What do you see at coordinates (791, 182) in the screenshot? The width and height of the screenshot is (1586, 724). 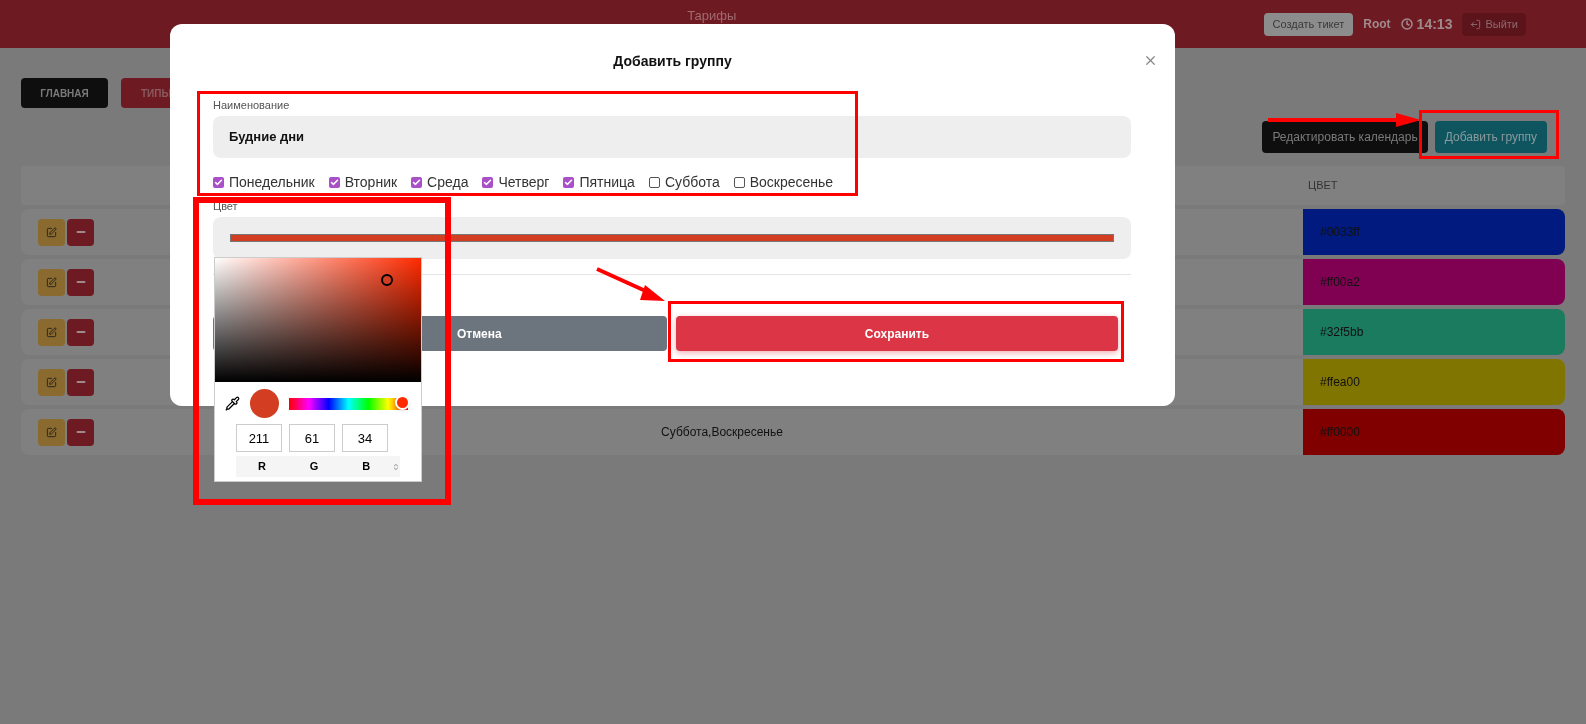 I see `day-label: Воскресенье` at bounding box center [791, 182].